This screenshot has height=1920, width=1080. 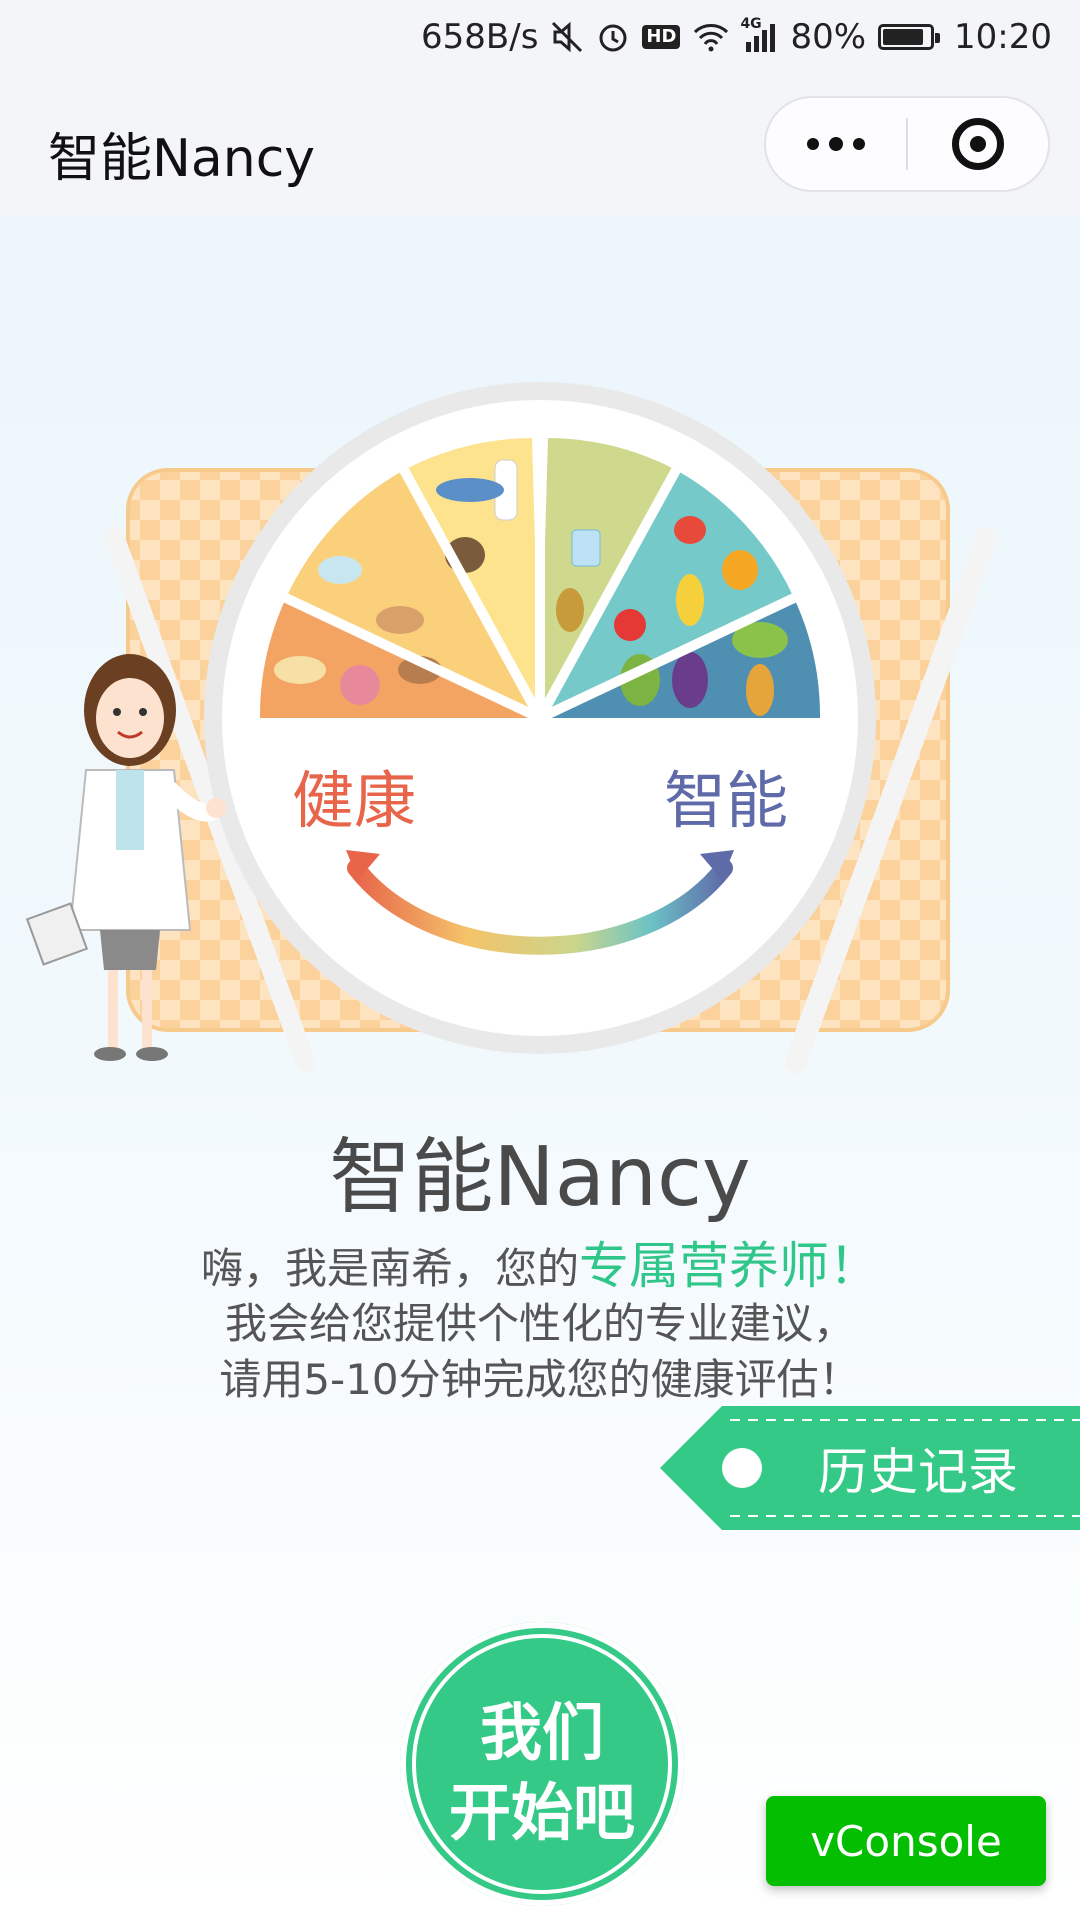 I want to click on hd-icon: HD, so click(x=661, y=37).